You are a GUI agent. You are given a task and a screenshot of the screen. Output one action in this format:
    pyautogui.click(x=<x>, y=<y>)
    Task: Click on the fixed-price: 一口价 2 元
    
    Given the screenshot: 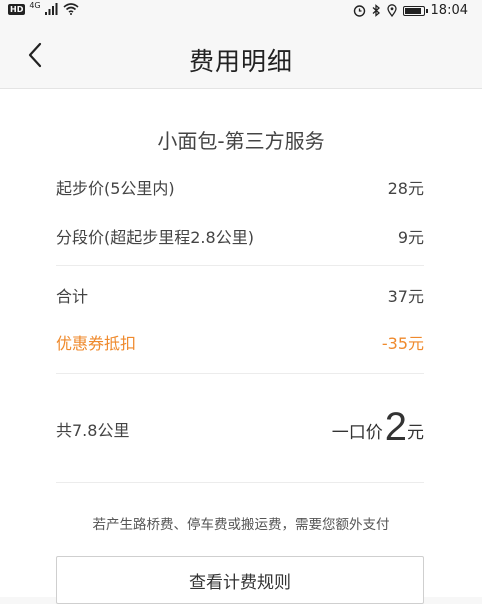 What is the action you would take?
    pyautogui.click(x=378, y=427)
    